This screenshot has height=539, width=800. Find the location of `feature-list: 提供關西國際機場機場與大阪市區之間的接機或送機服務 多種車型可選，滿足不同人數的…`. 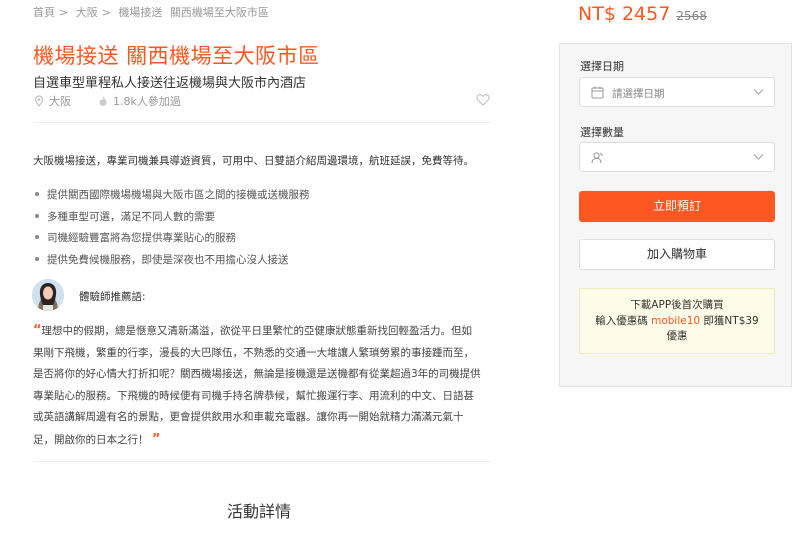

feature-list: 提供關西國際機場機場與大阪市區之間的接機或送機服務 多種車型可選，滿足不同人數的… is located at coordinates (171, 228).